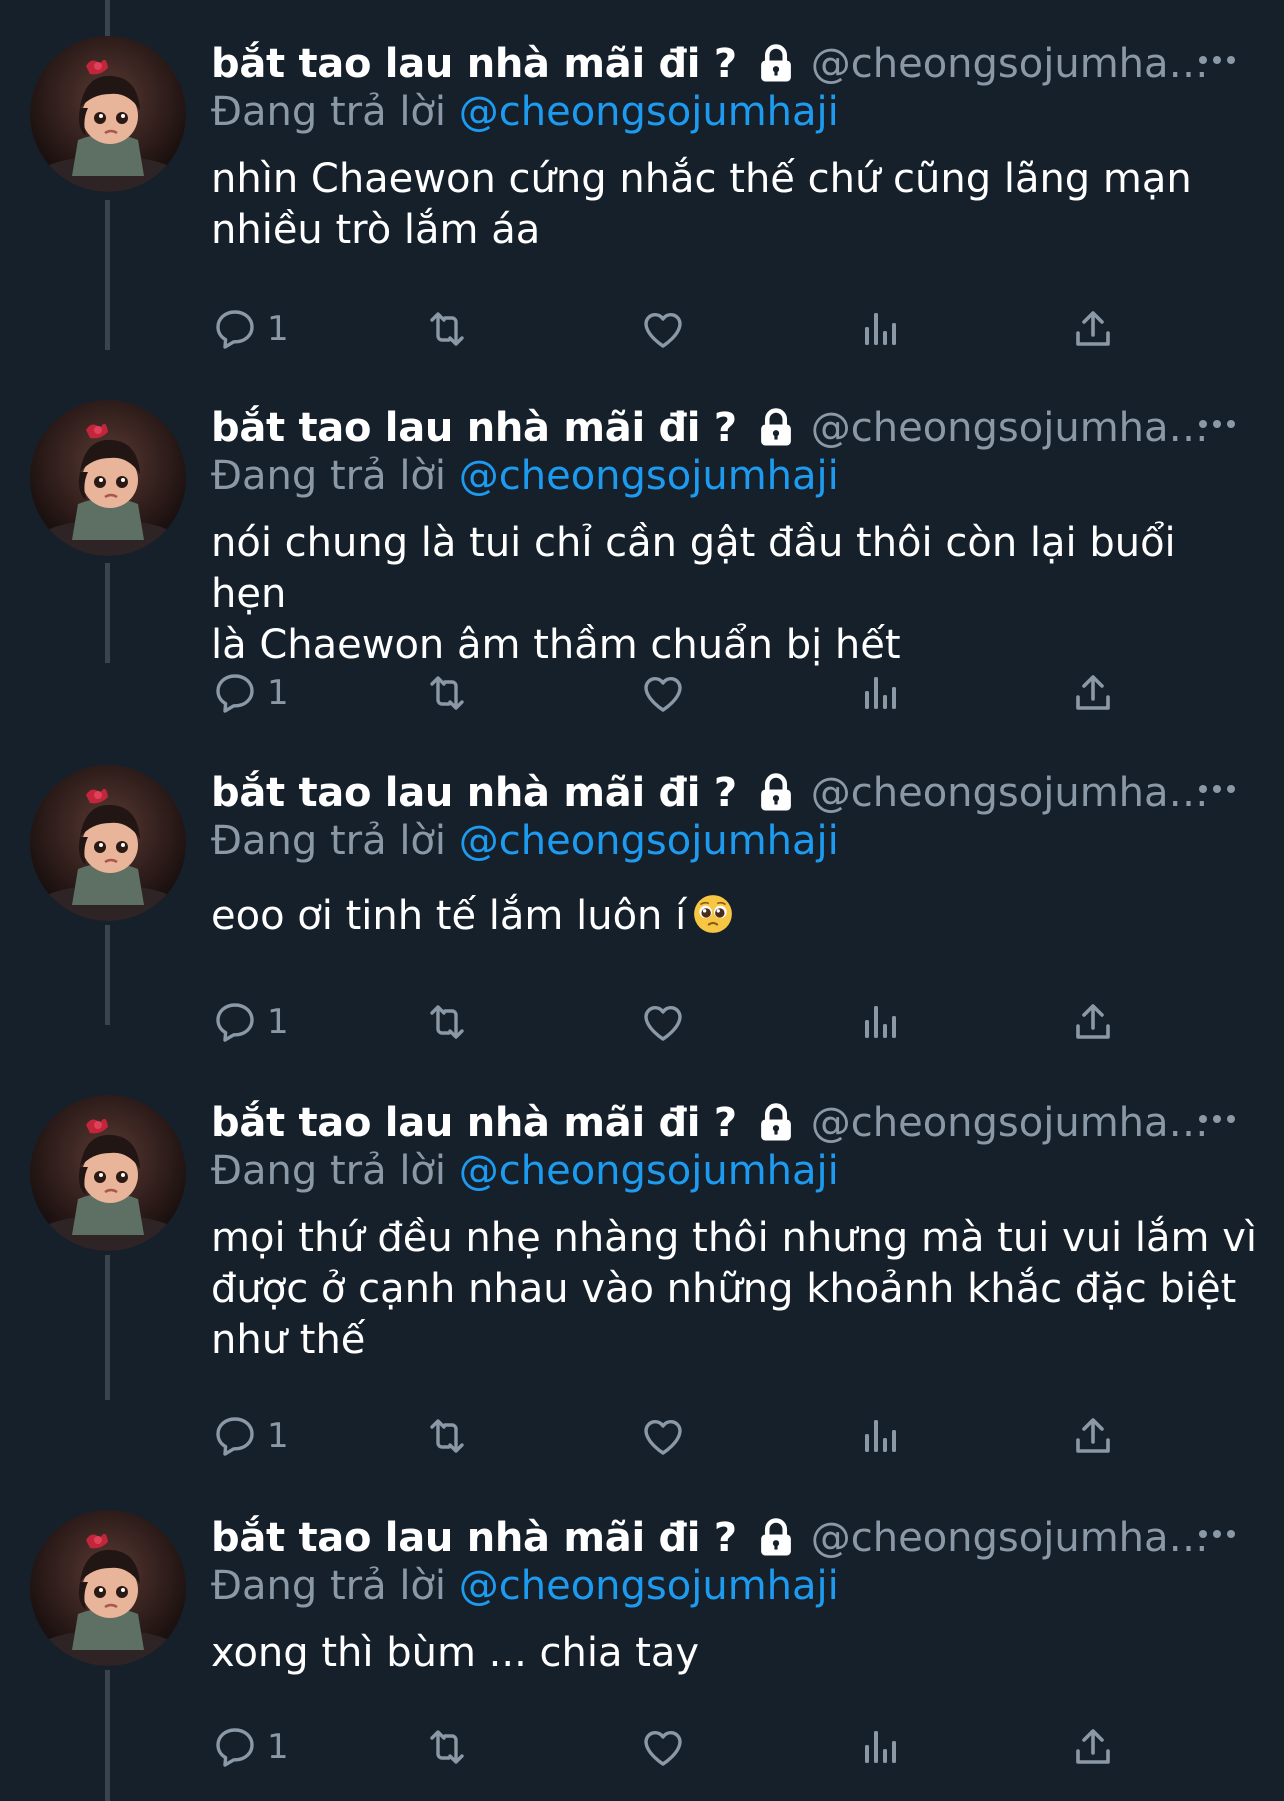  Describe the element at coordinates (288, 1340) in the screenshot. I see `text-line: như thế` at that location.